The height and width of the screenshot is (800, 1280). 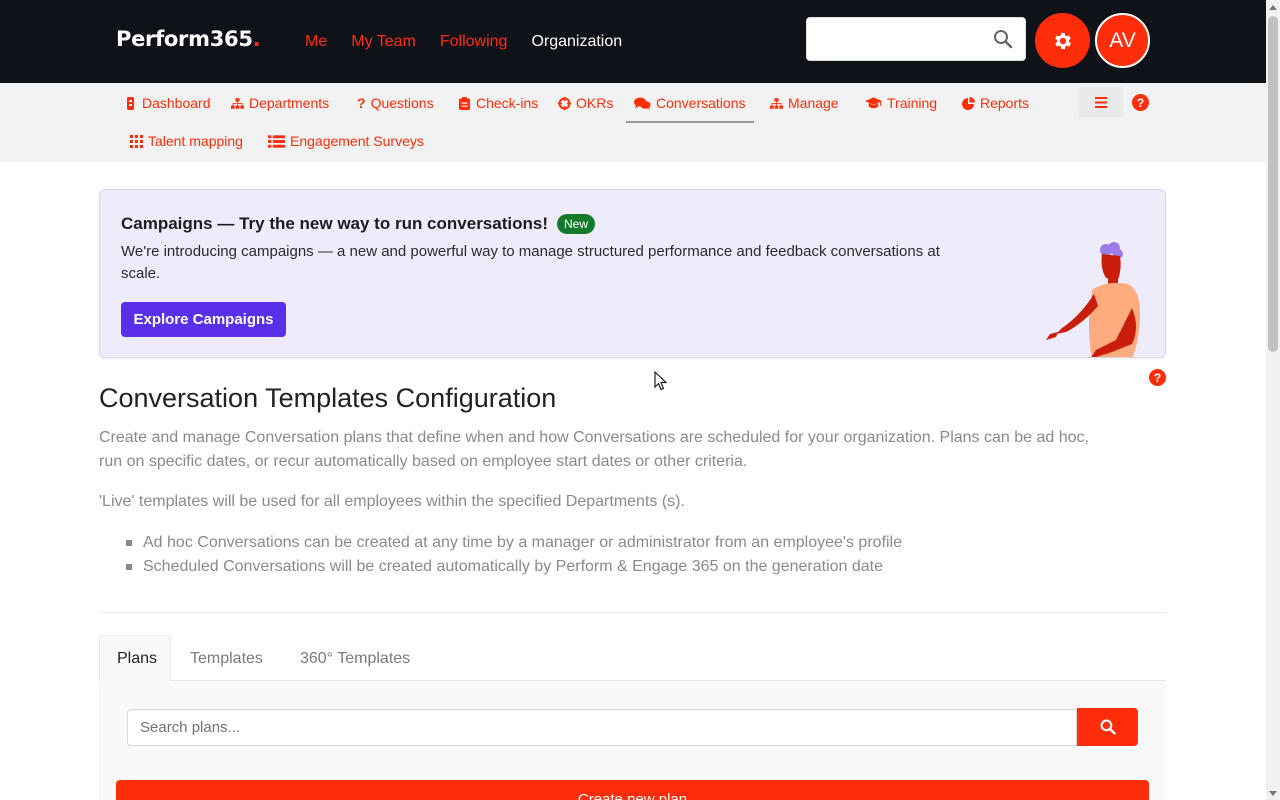 I want to click on tab-bar: Plans Templates 360° Templates, so click(x=632, y=658).